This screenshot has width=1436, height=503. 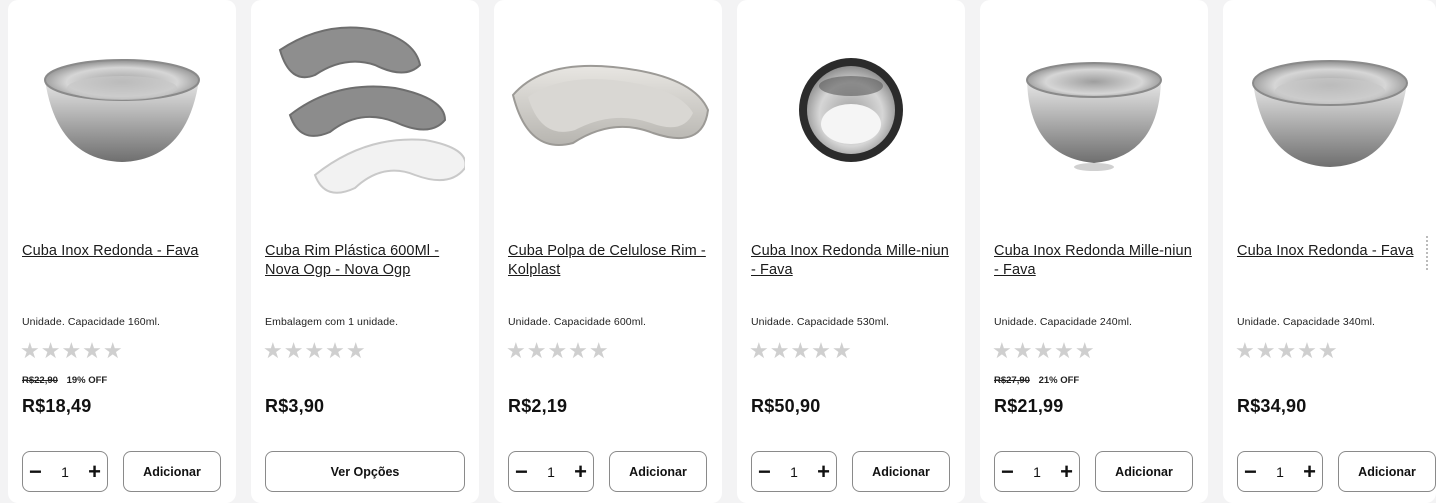 I want to click on product-name-link: Cuba Polpa de Celulose Rim - Kolplast, so click(x=608, y=261).